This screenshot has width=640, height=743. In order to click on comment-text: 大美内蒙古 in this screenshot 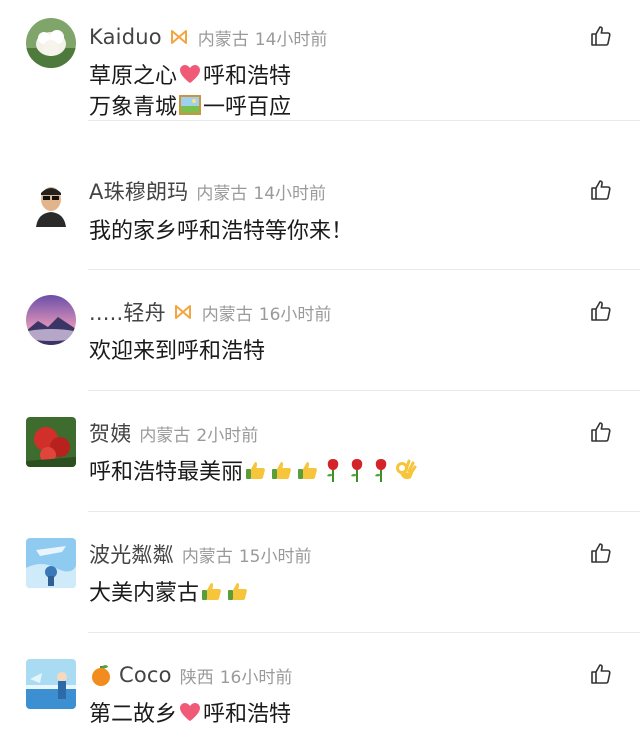, I will do `click(170, 591)`.